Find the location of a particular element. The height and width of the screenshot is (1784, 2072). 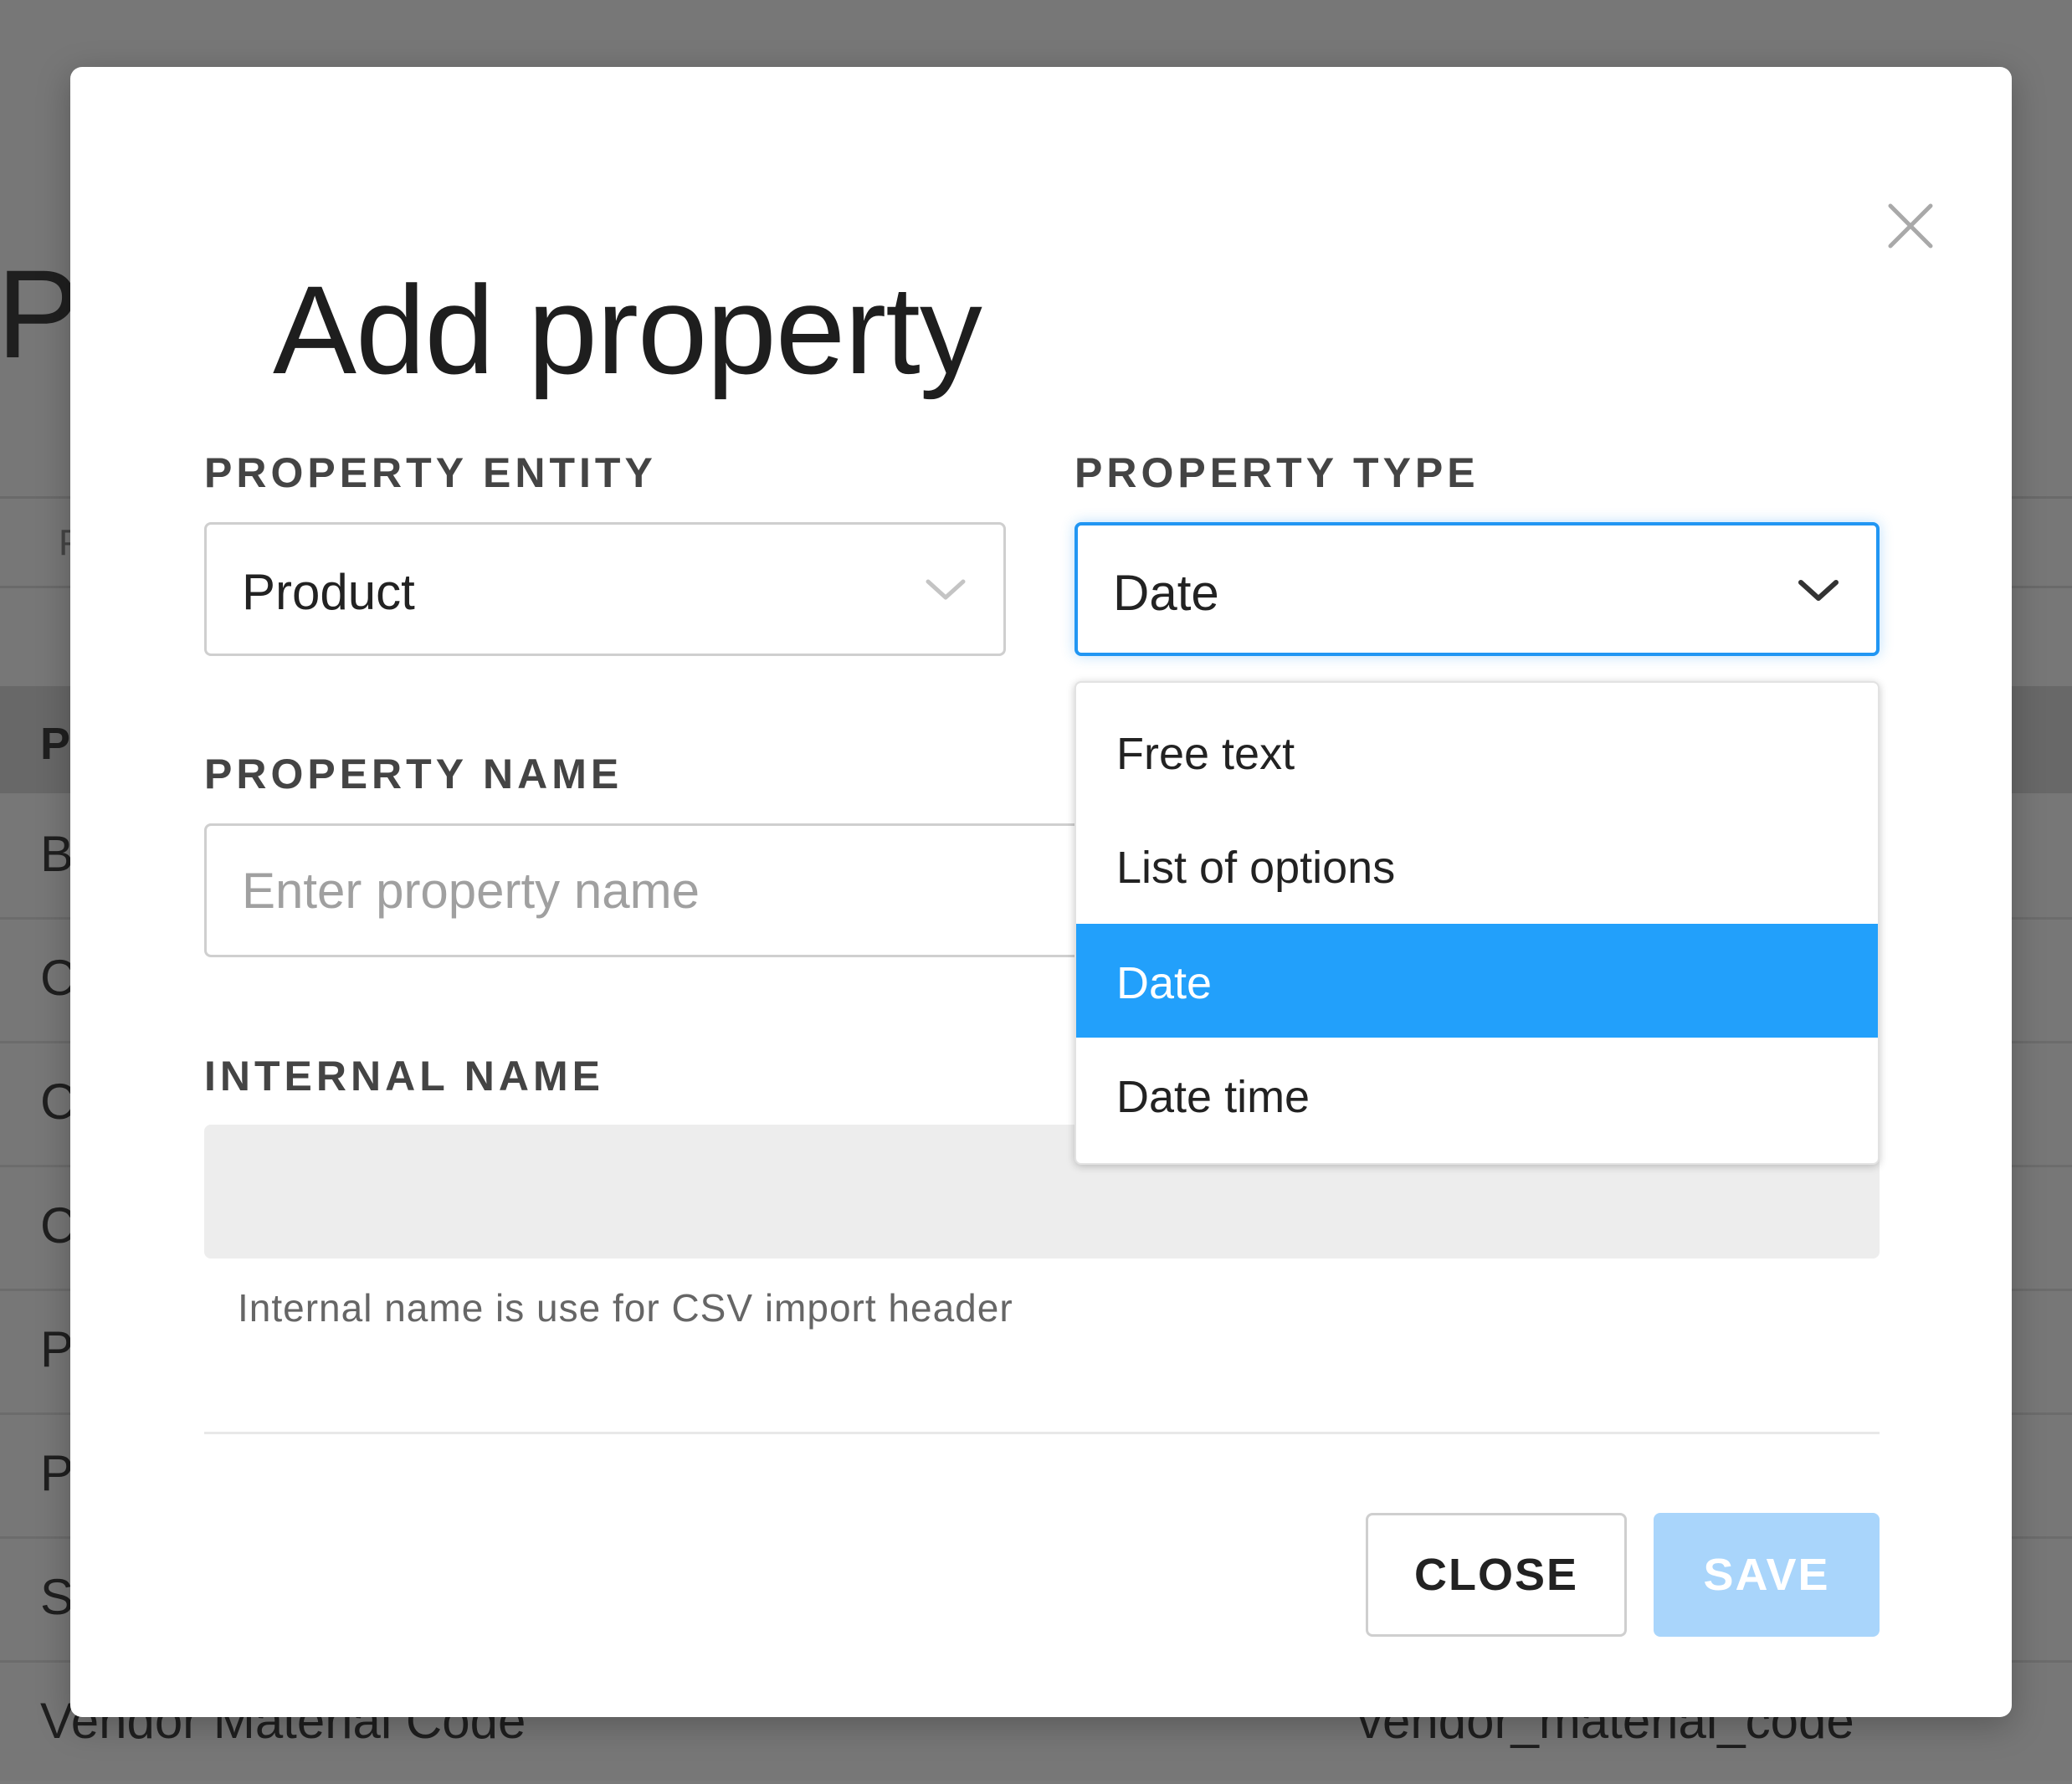

property-entity-value: Product is located at coordinates (328, 592).